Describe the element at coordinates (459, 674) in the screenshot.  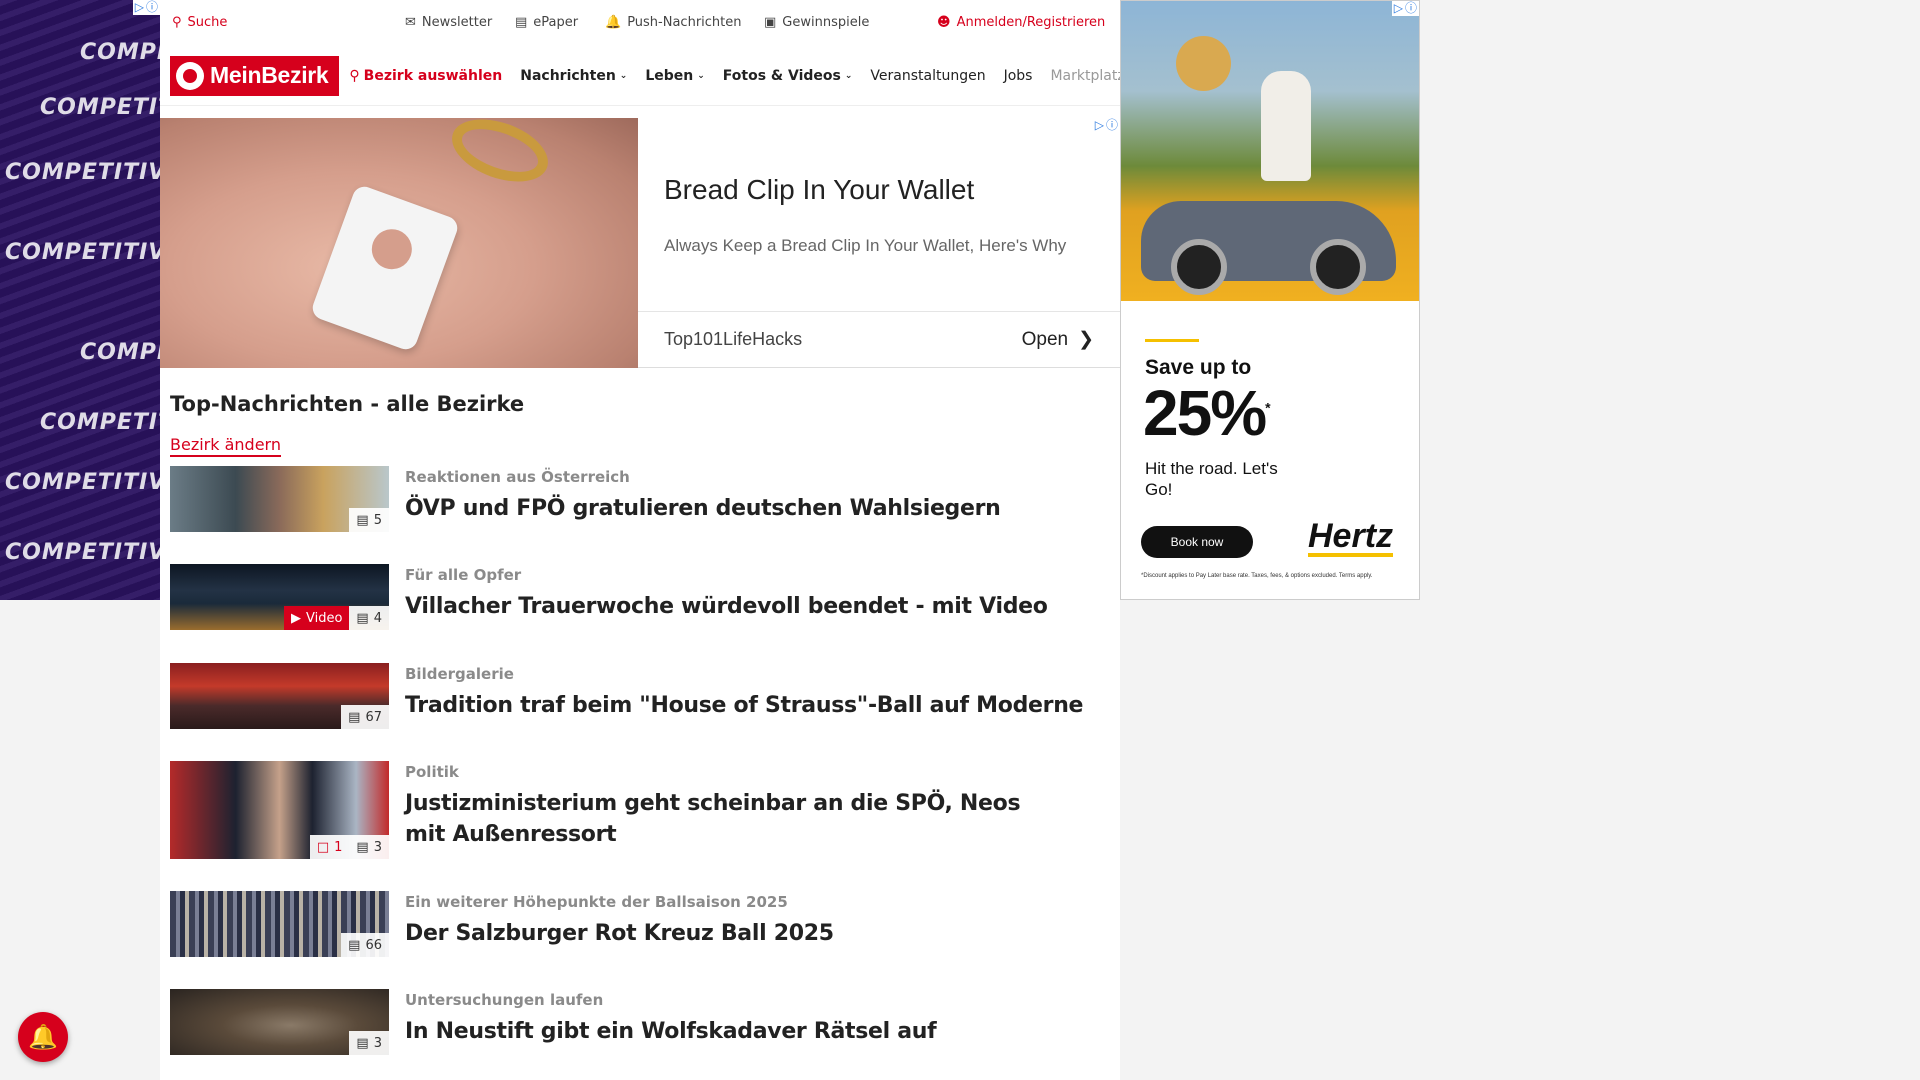
I see `article-kicker: Bildergalerie` at that location.